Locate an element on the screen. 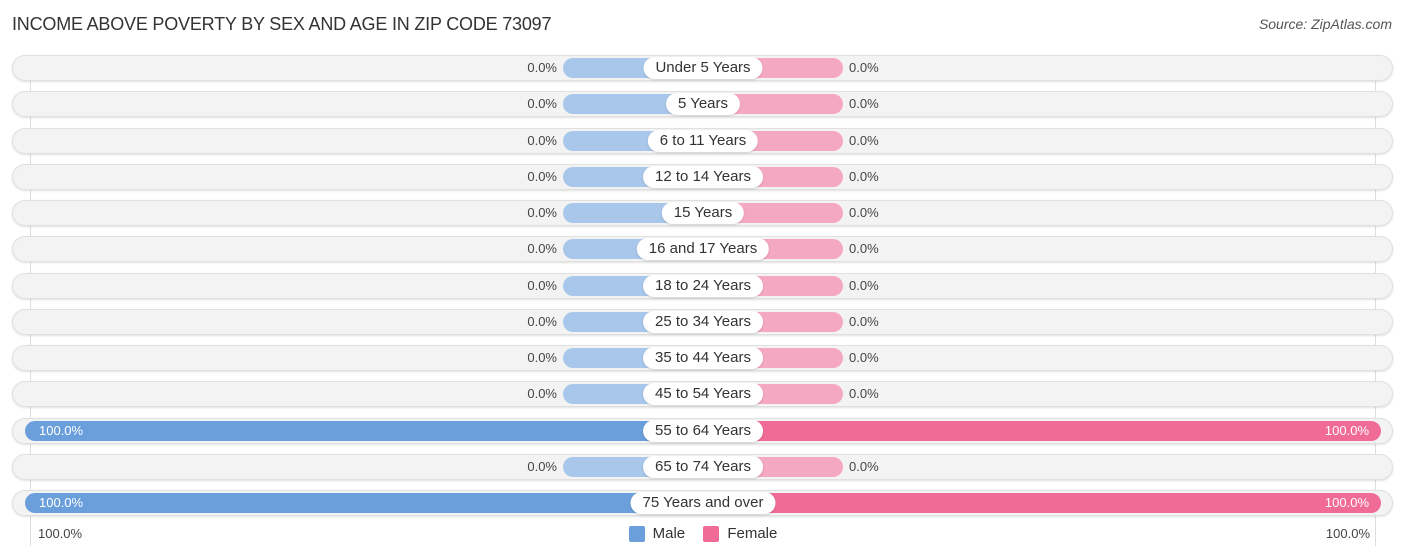 The image size is (1406, 559). category-label: 25 to 34 Years is located at coordinates (703, 321).